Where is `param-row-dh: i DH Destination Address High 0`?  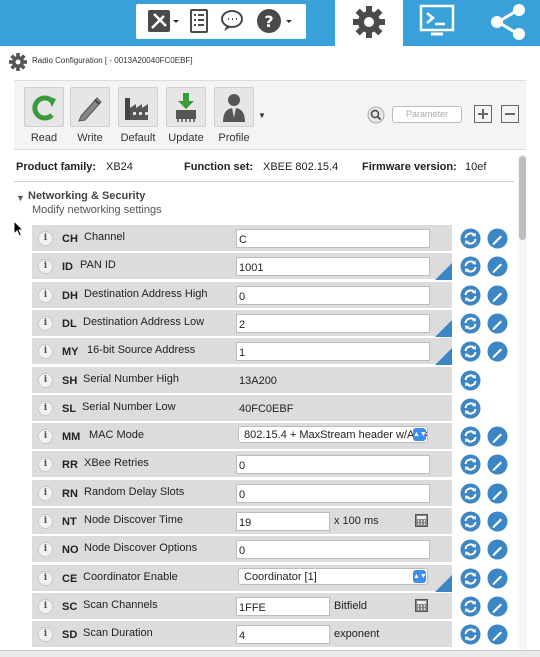 param-row-dh: i DH Destination Address High 0 is located at coordinates (272, 295).